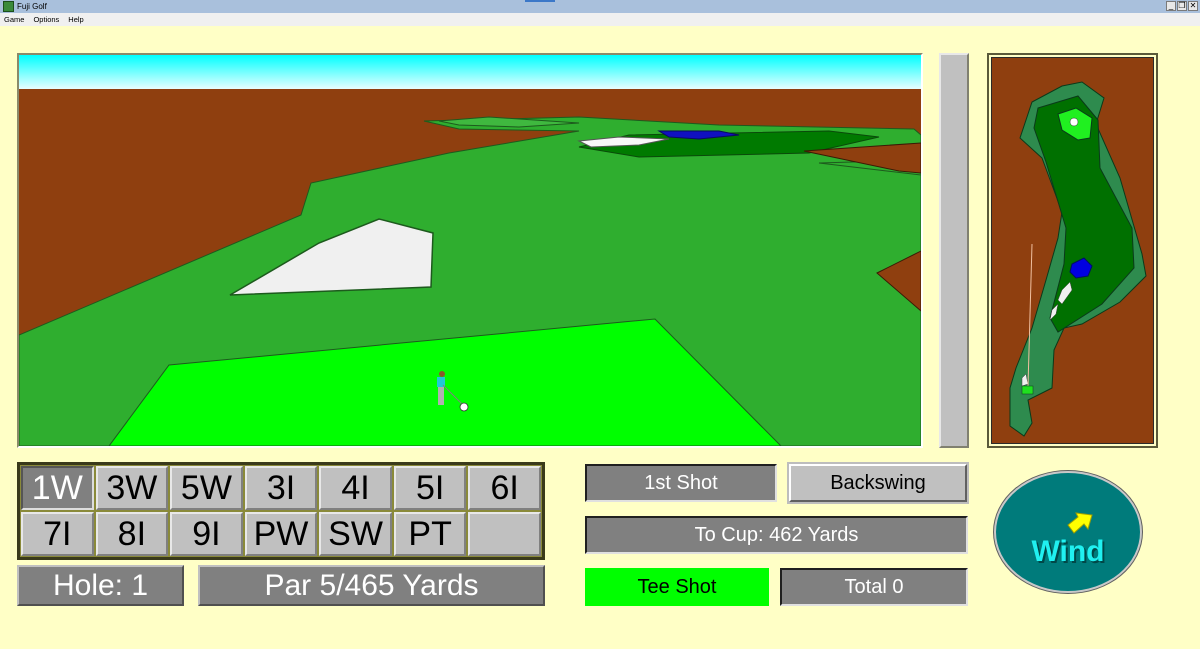 The width and height of the screenshot is (1200, 649). What do you see at coordinates (1074, 122) in the screenshot?
I see `map-cup` at bounding box center [1074, 122].